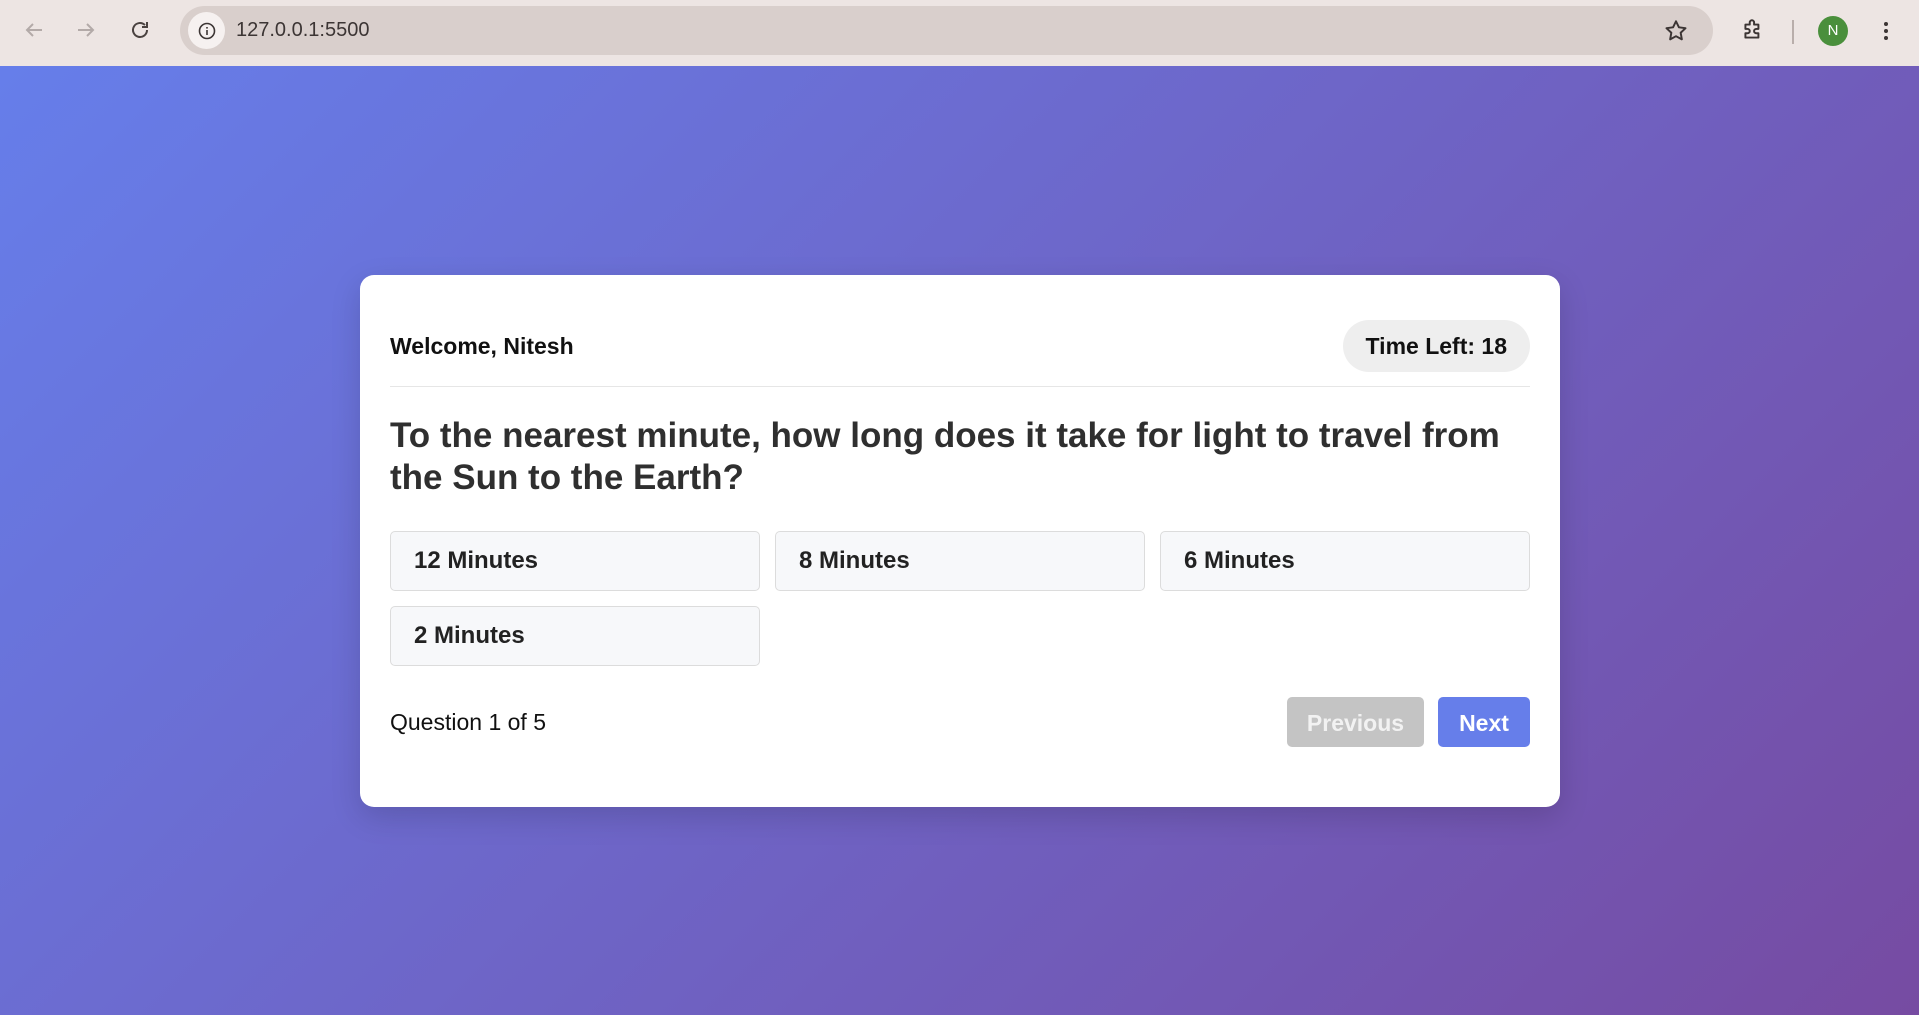  I want to click on back-arrow-icon, so click(33, 30).